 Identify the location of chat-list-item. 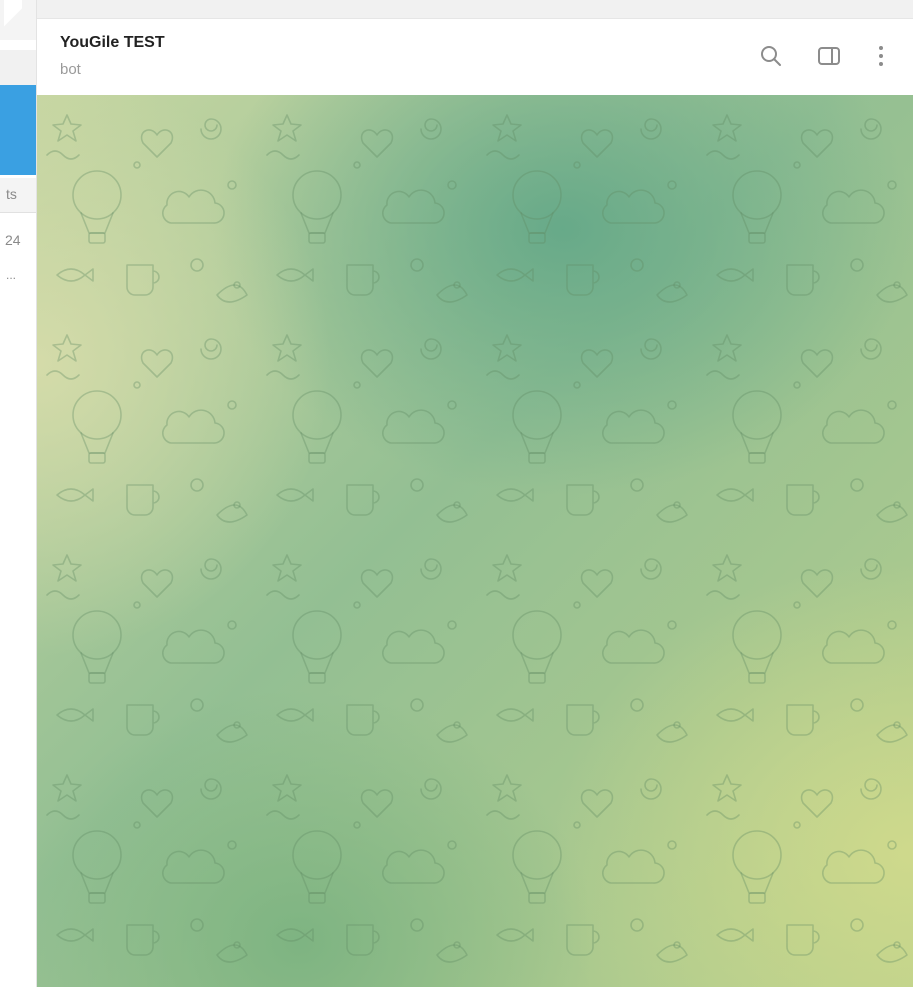
(18, 67).